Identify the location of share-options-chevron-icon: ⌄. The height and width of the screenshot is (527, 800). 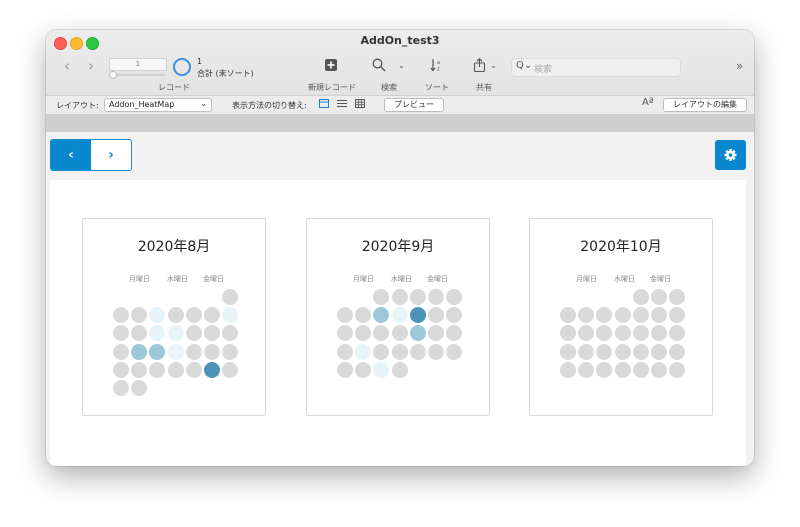
(493, 65).